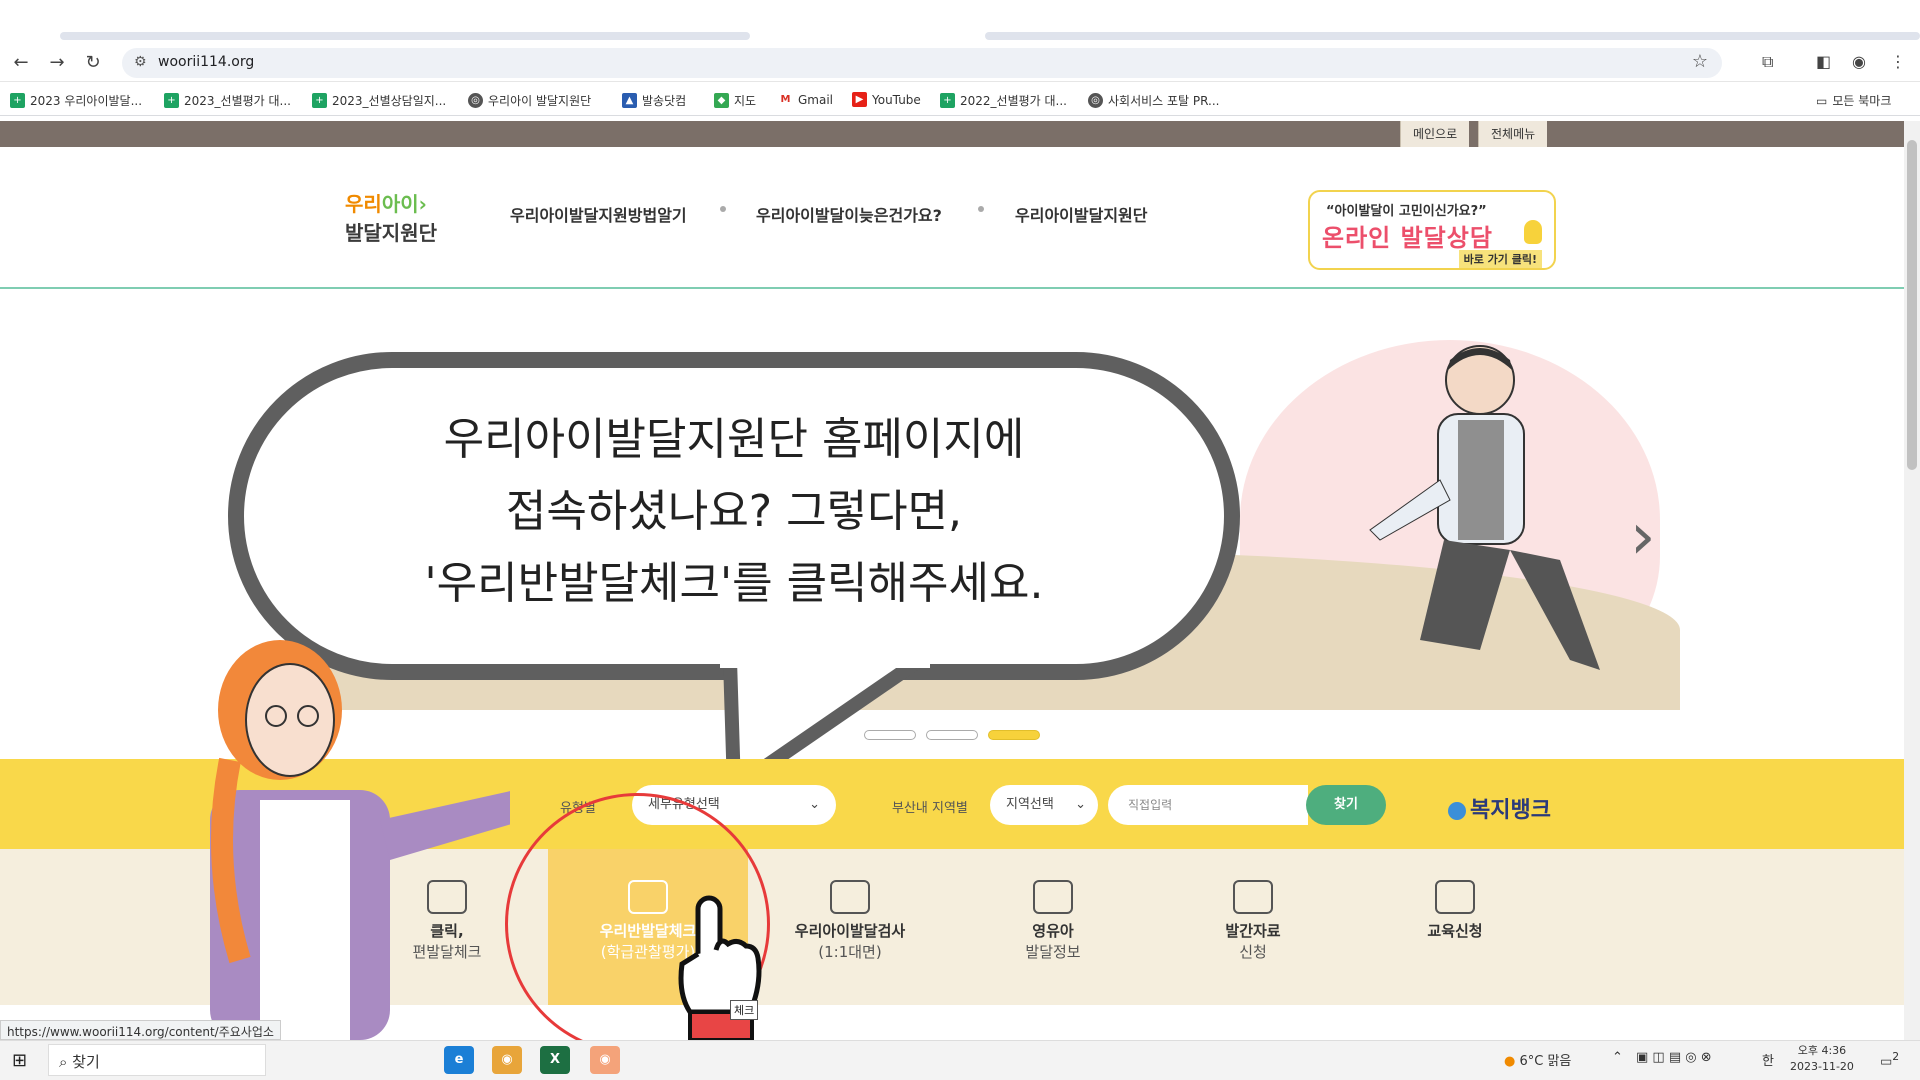  I want to click on girl-illustration, so click(360, 840).